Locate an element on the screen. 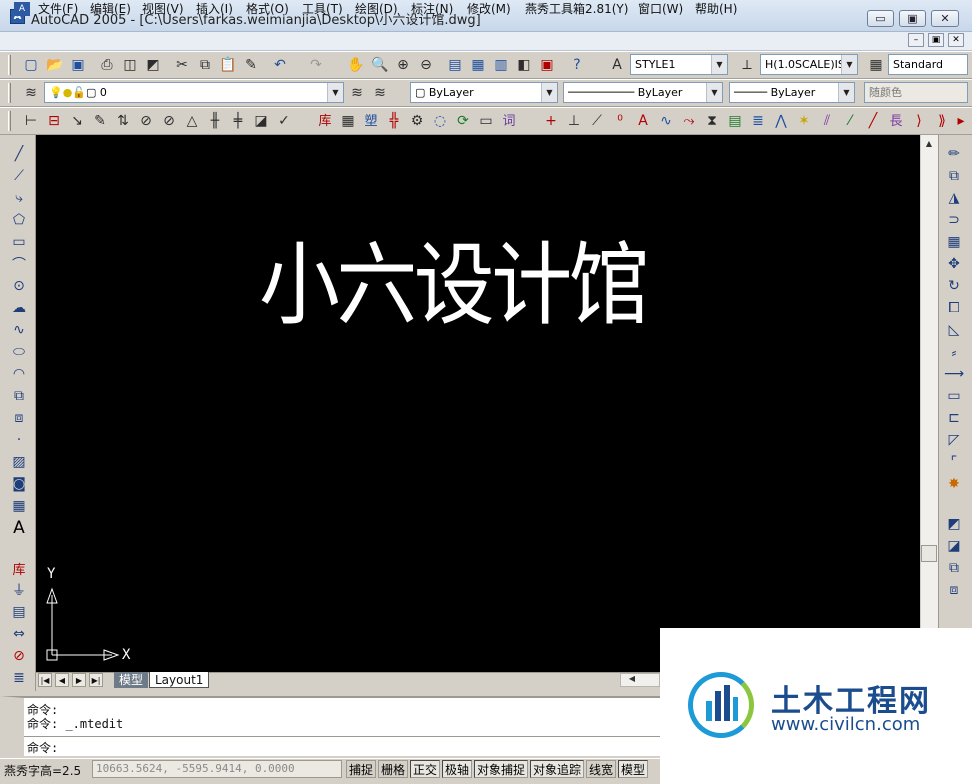 This screenshot has height=784, width=972. library-tool-icon: 库 is located at coordinates (19, 568).